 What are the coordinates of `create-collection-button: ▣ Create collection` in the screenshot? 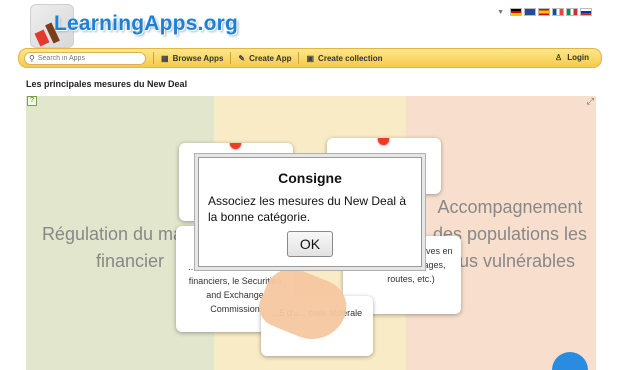 It's located at (344, 58).